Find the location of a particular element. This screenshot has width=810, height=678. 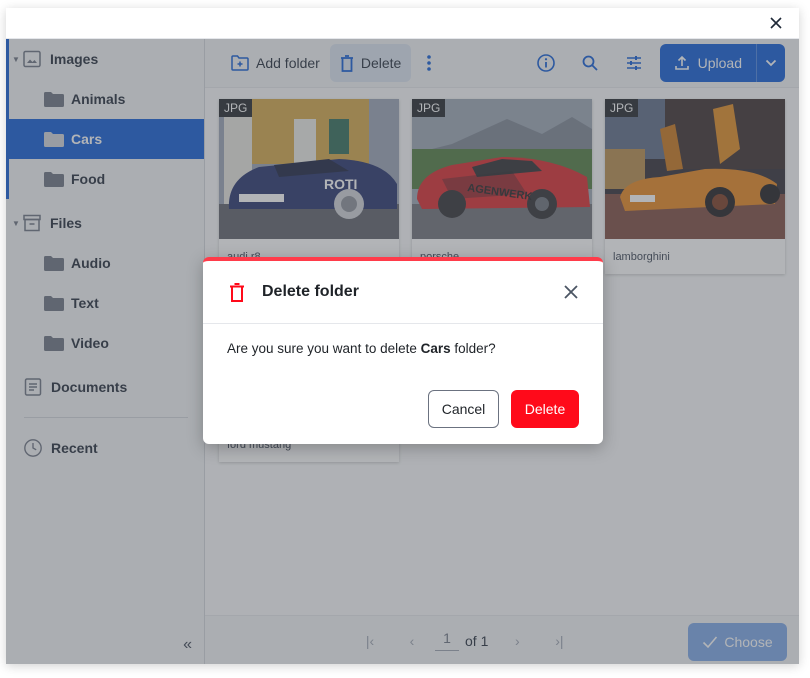

cancel-button: Cancel is located at coordinates (463, 409).